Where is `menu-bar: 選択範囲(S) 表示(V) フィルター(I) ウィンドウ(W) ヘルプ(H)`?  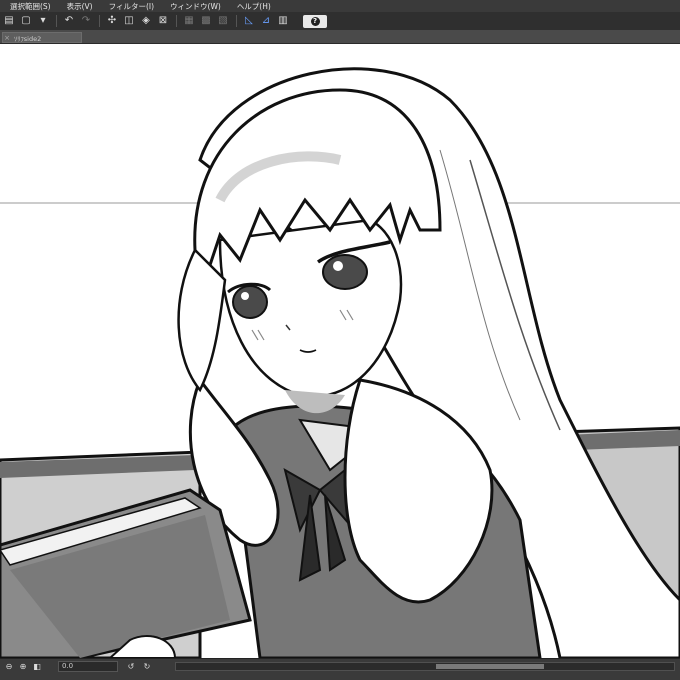
menu-bar: 選択範囲(S) 表示(V) フィルター(I) ウィンドウ(W) ヘルプ(H) is located at coordinates (340, 6).